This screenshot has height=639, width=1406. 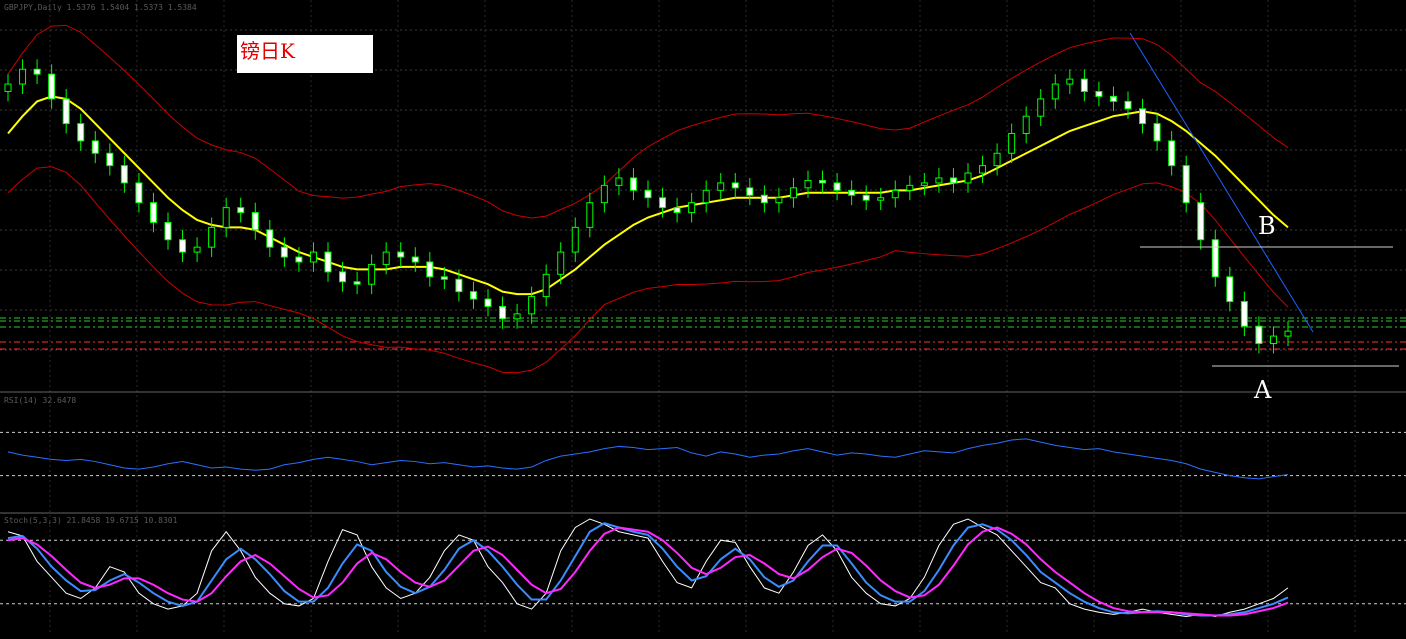 What do you see at coordinates (1221, 182) in the screenshot?
I see `trendline` at bounding box center [1221, 182].